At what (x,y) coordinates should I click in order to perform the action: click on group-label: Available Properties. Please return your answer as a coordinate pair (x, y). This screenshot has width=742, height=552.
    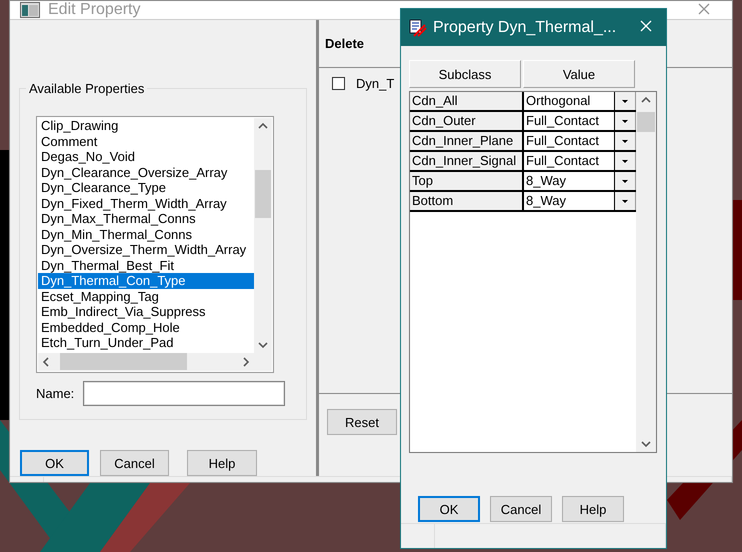
    Looking at the image, I should click on (87, 88).